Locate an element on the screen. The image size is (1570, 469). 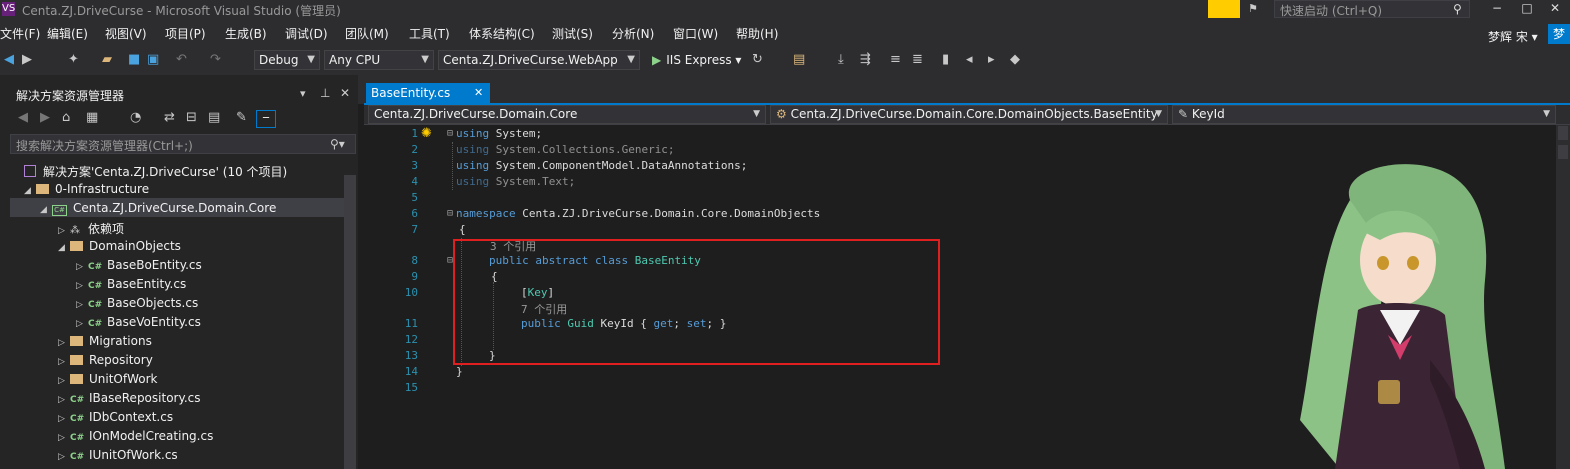
menu-tools: 工具(T) is located at coordinates (429, 33).